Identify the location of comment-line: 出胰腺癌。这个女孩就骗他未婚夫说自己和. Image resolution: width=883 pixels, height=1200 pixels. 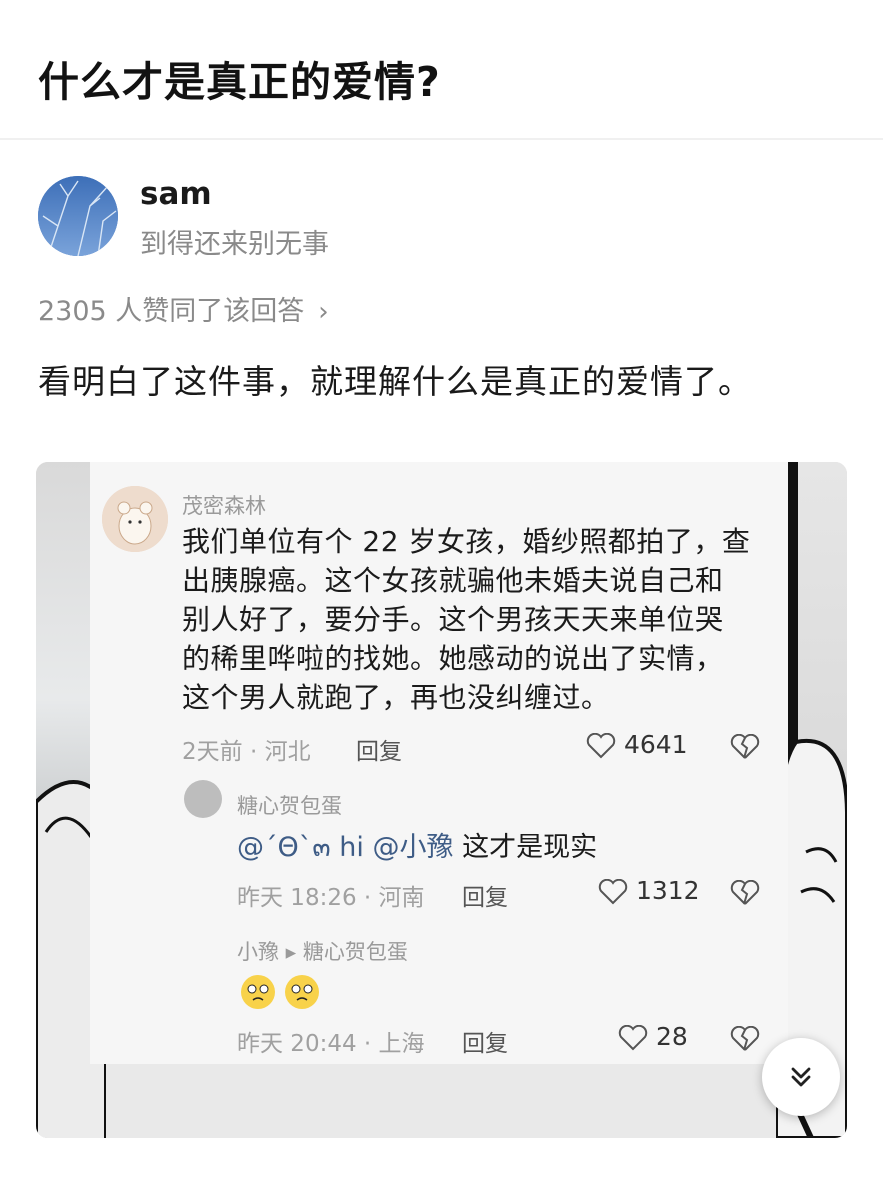
(453, 580).